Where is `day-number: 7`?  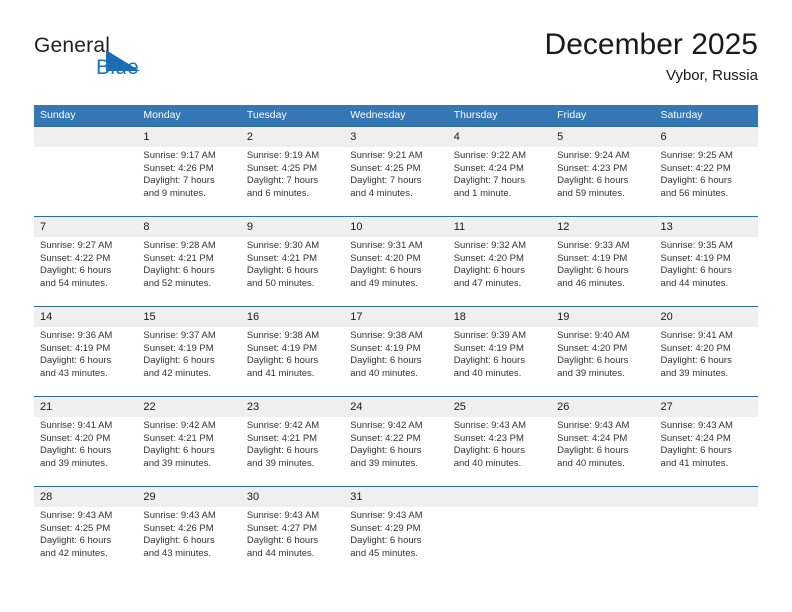
day-number: 7 is located at coordinates (86, 227).